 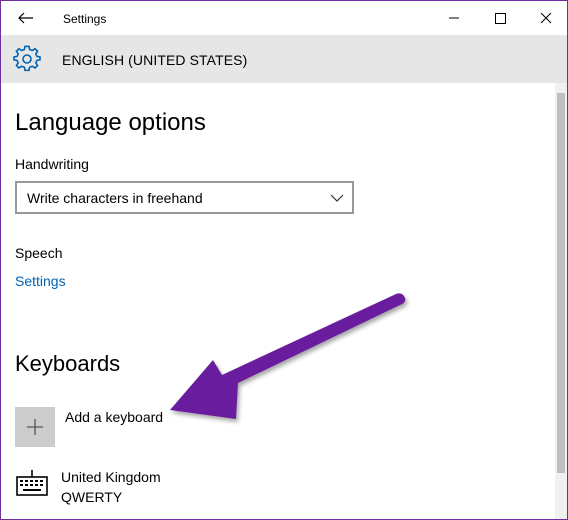 I want to click on handwriting-selected-value: Write characters in freehand, so click(x=115, y=198).